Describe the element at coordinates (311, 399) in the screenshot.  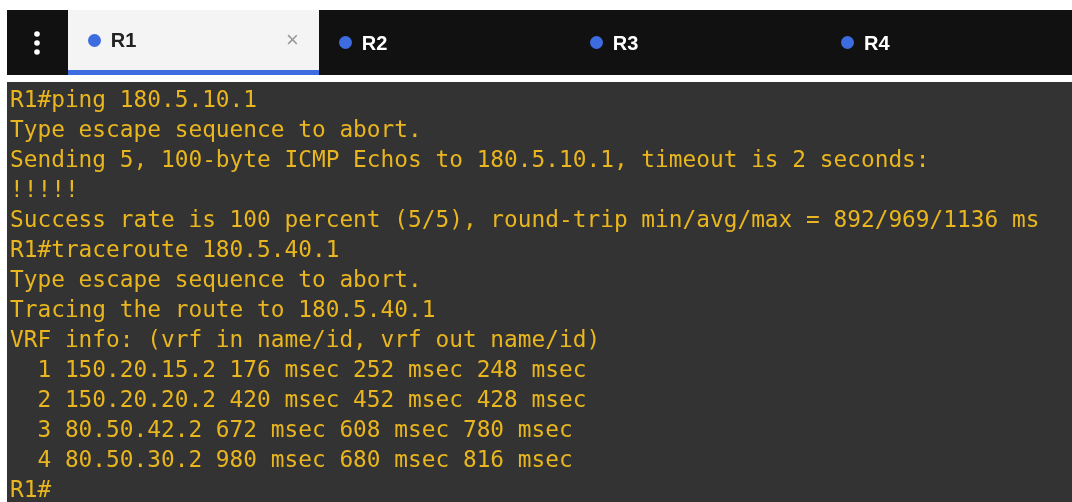
I see `terminal-line: 2 150.20.20.2 420 msec 452 msec 428 msec` at that location.